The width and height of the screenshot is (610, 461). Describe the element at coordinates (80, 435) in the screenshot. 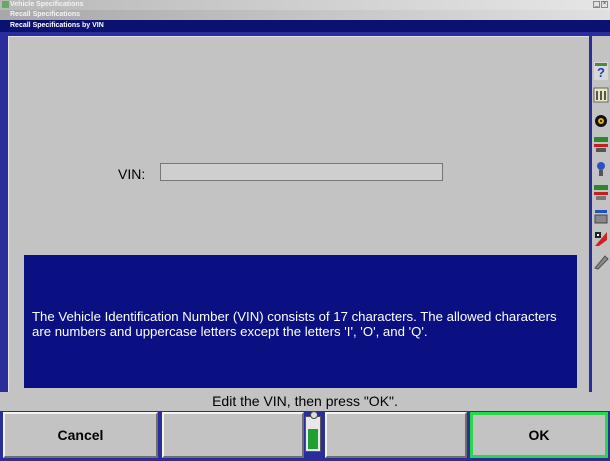

I see `cancel-button: Cancel` at that location.